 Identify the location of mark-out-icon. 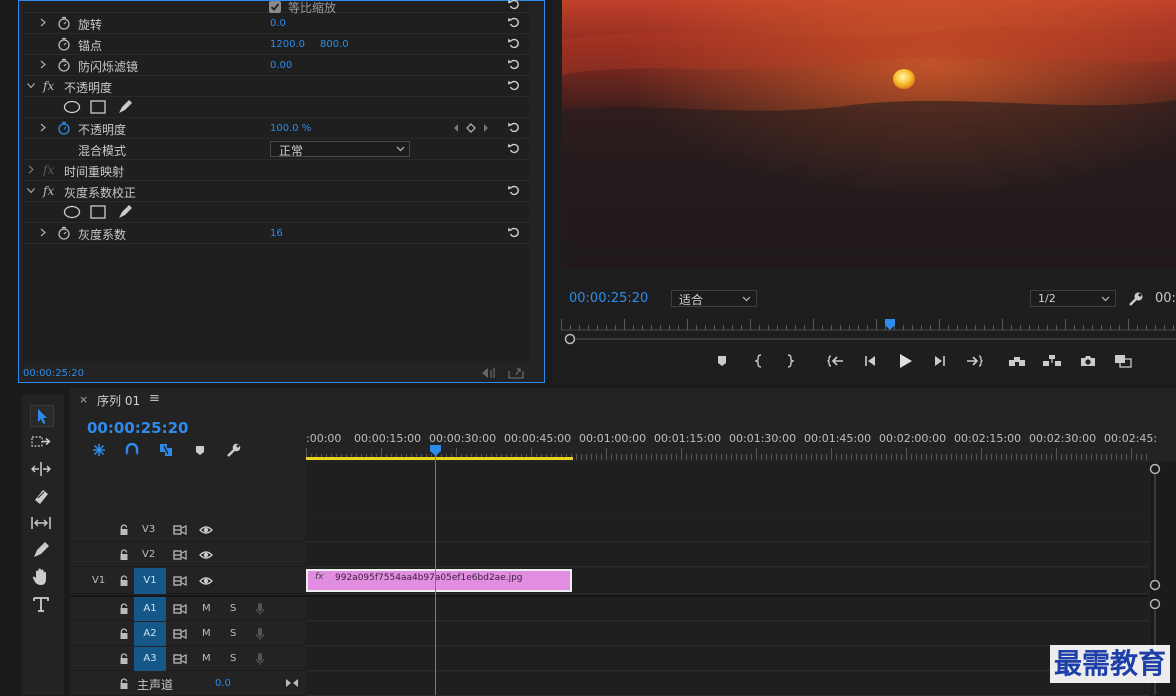
(790, 361).